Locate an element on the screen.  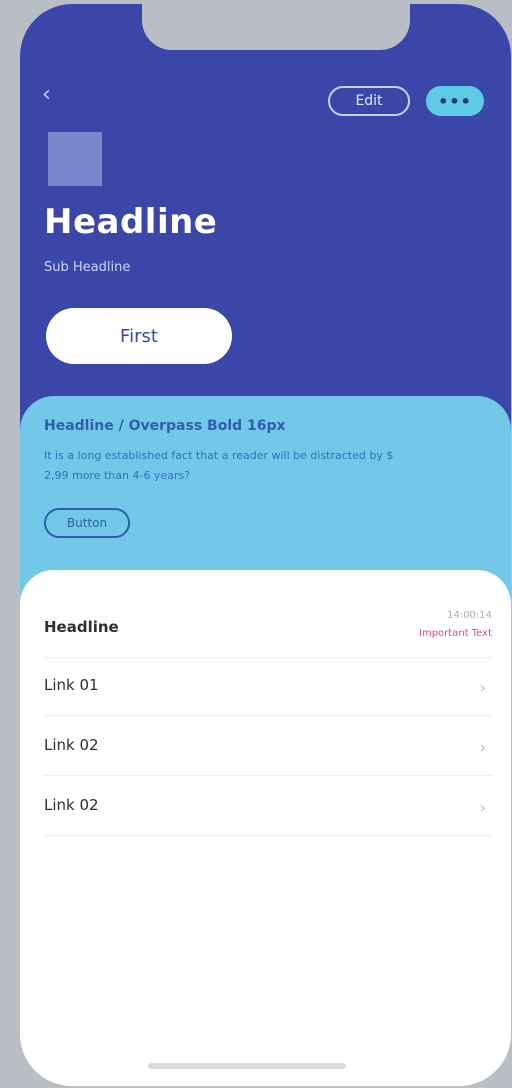
first-button: First is located at coordinates (139, 336).